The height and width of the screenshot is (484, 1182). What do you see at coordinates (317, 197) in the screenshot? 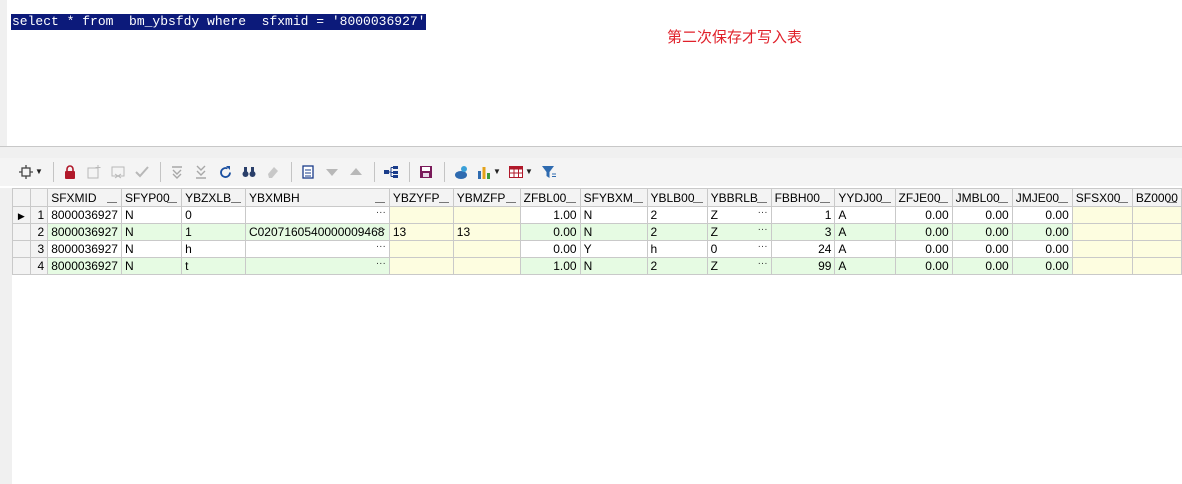
I see `column-header-ybxmbh: YBXMBH` at bounding box center [317, 197].